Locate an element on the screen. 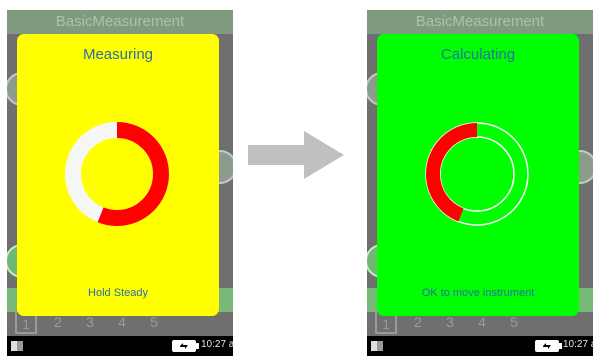 This screenshot has width=594, height=356. dialog-message: OK to move instrument is located at coordinates (478, 293).